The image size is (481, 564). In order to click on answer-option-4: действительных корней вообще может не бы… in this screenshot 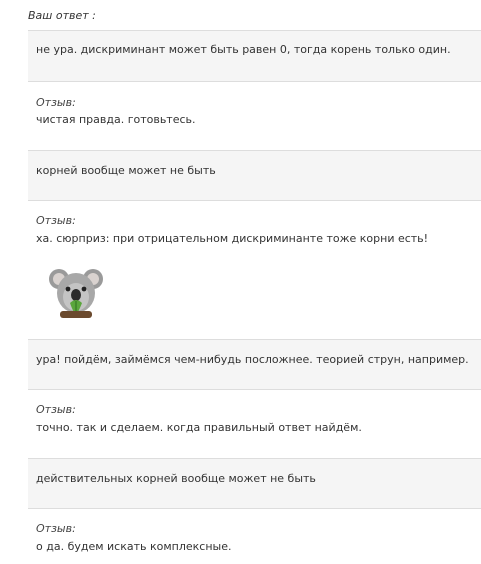, I will do `click(254, 483)`.